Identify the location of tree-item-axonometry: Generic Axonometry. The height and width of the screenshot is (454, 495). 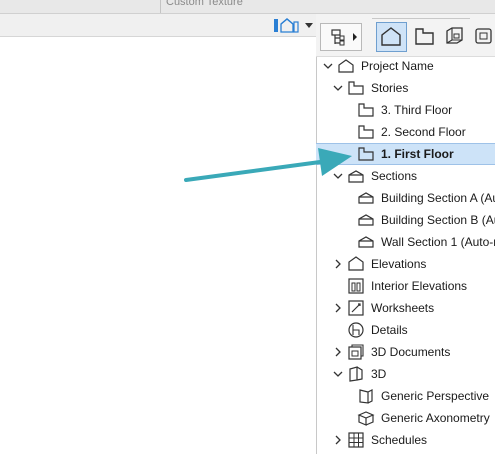
(405, 418).